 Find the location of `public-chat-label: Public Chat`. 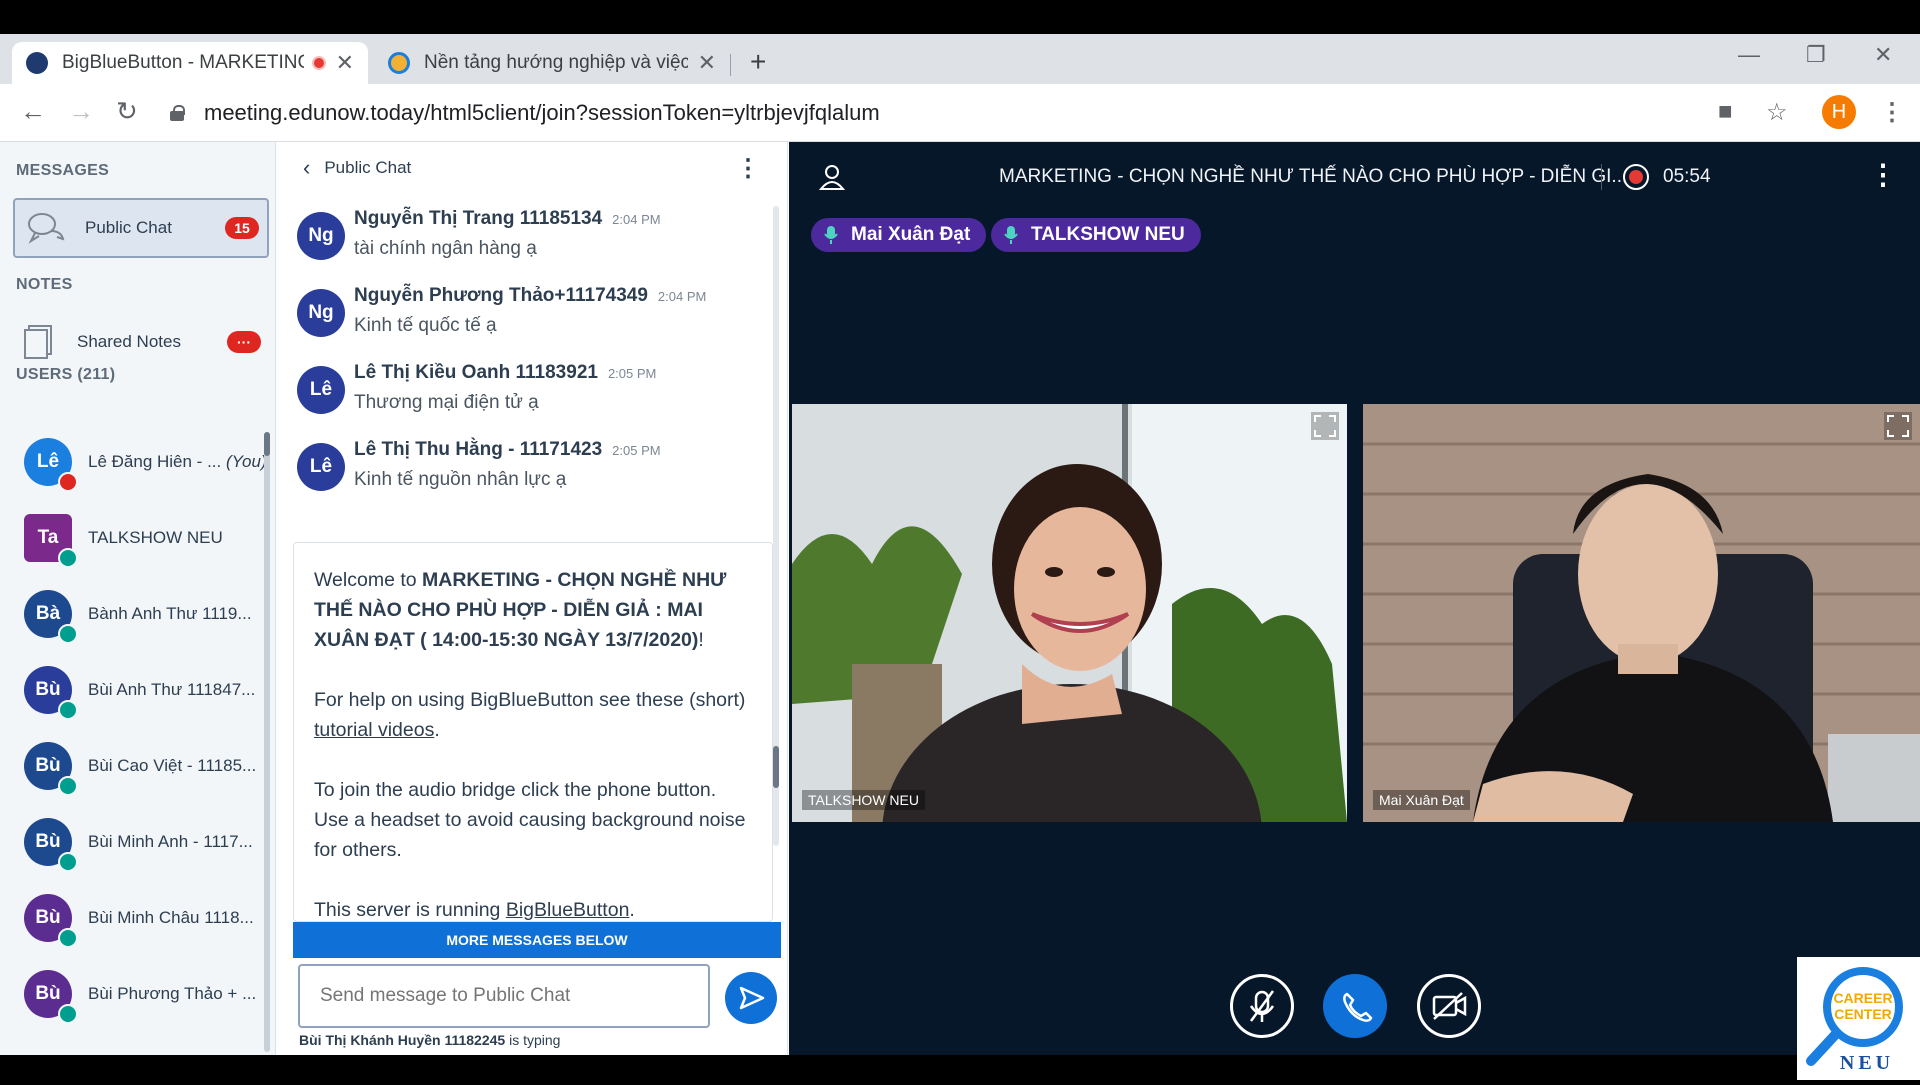

public-chat-label: Public Chat is located at coordinates (128, 227).